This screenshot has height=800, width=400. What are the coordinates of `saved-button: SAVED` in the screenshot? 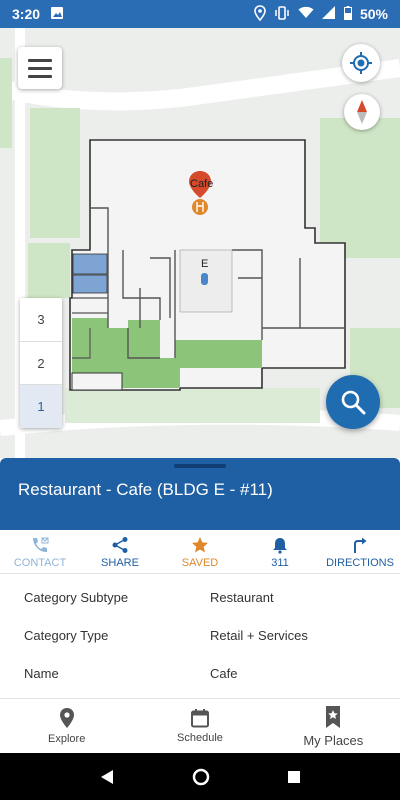 It's located at (200, 551).